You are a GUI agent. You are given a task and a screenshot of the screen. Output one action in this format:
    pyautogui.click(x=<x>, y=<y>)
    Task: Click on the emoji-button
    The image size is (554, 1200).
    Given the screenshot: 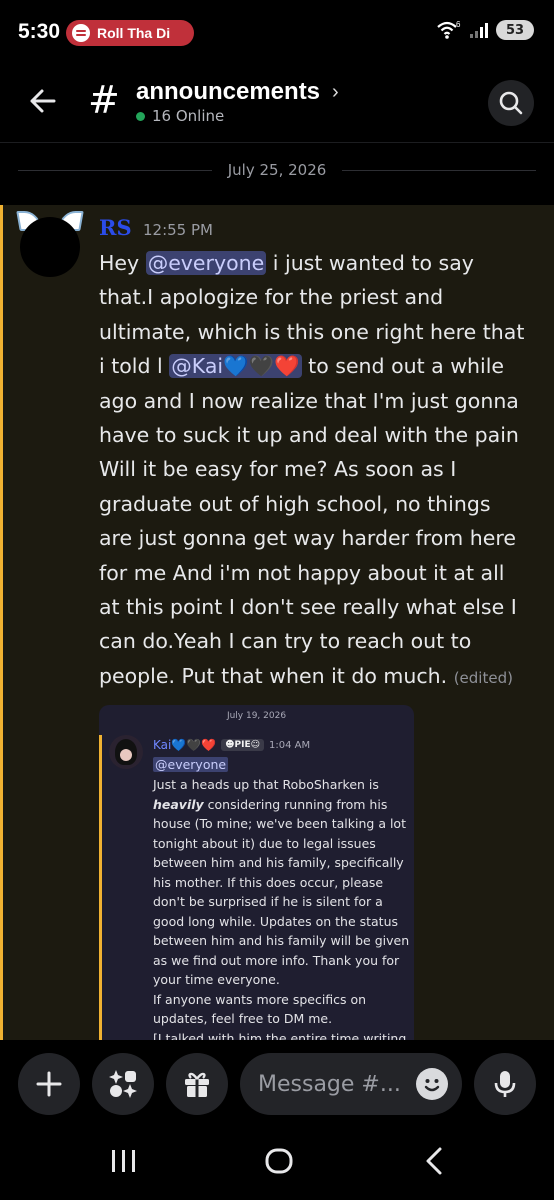 What is the action you would take?
    pyautogui.click(x=432, y=1084)
    